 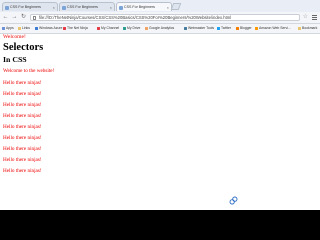 What do you see at coordinates (98, 28) in the screenshot?
I see `youtube-icon` at bounding box center [98, 28].